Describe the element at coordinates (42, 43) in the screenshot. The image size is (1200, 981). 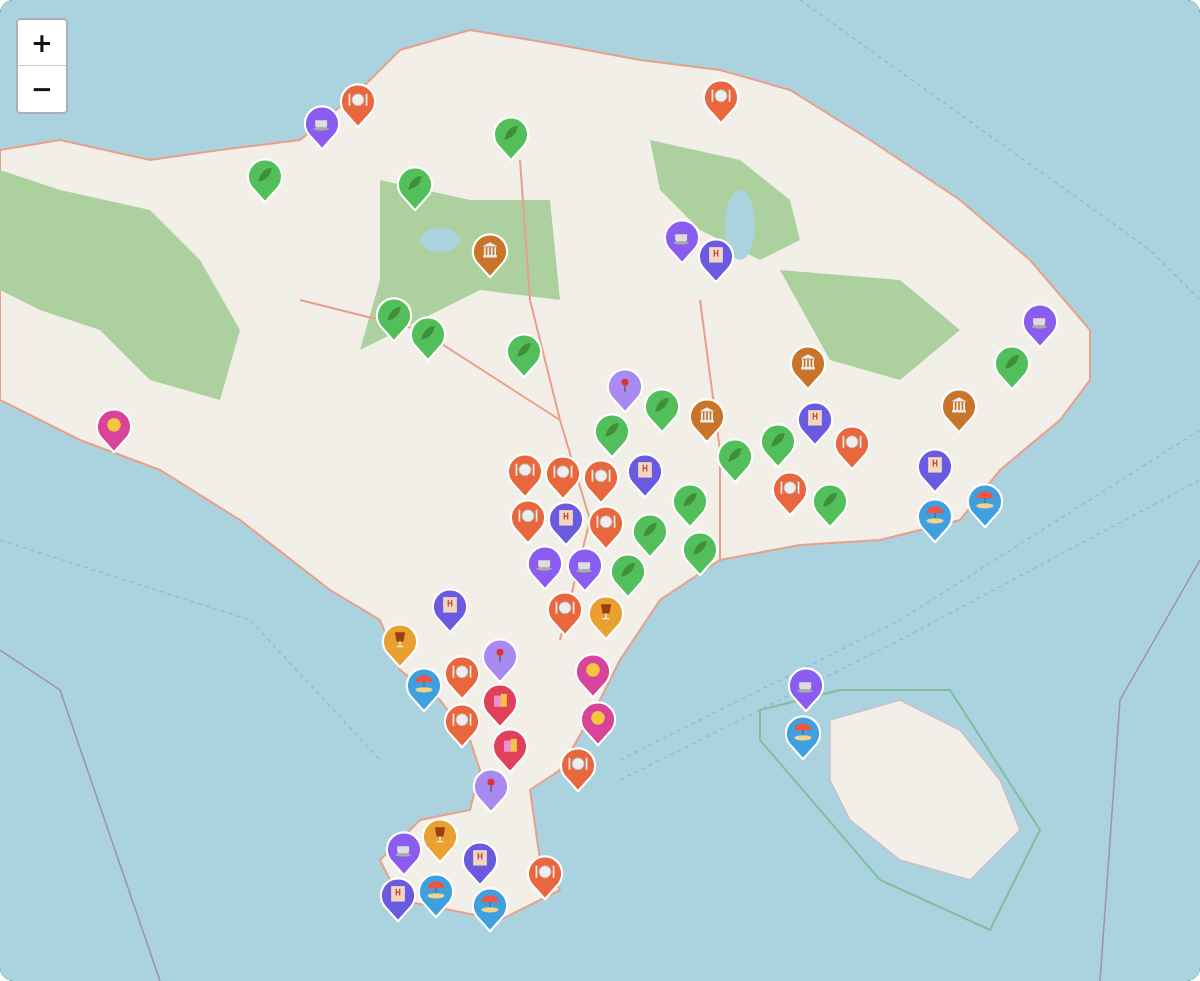
I see `zoom-in-button: +` at that location.